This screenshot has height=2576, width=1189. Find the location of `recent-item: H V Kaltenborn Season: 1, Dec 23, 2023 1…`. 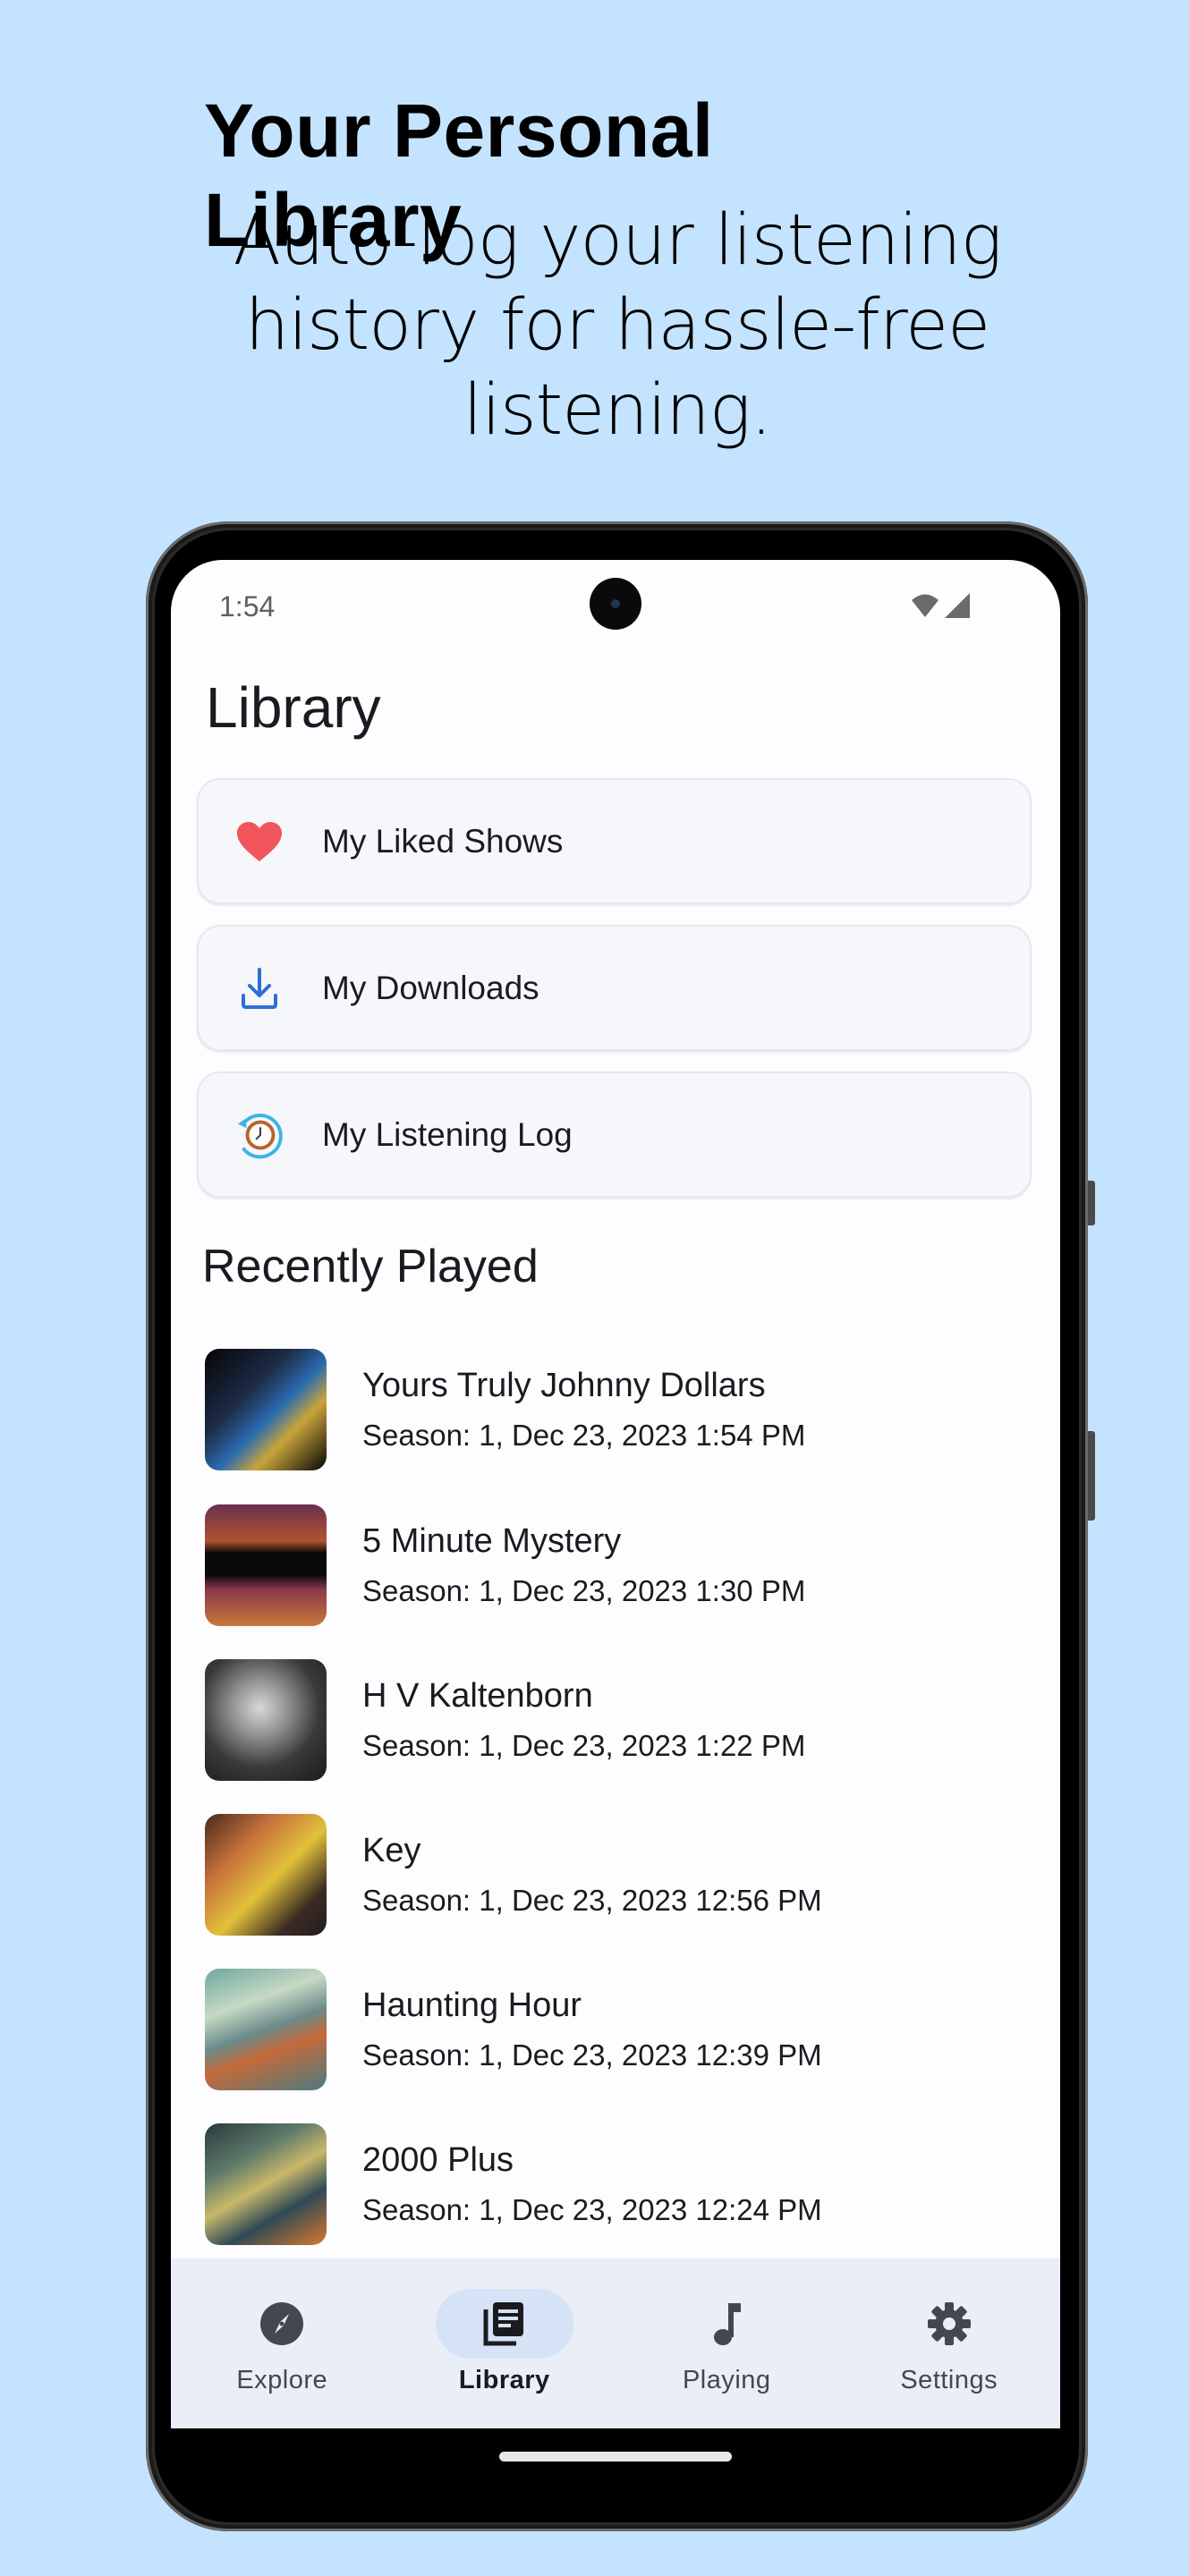

recent-item: H V Kaltenborn Season: 1, Dec 23, 2023 1… is located at coordinates (616, 1720).